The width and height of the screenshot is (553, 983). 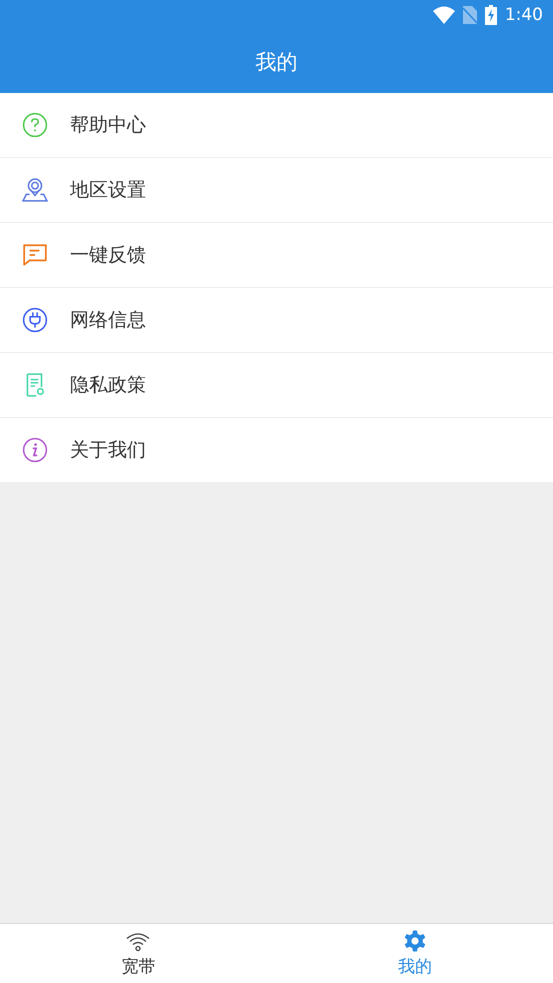 What do you see at coordinates (276, 320) in the screenshot?
I see `menu-item: 网络信息` at bounding box center [276, 320].